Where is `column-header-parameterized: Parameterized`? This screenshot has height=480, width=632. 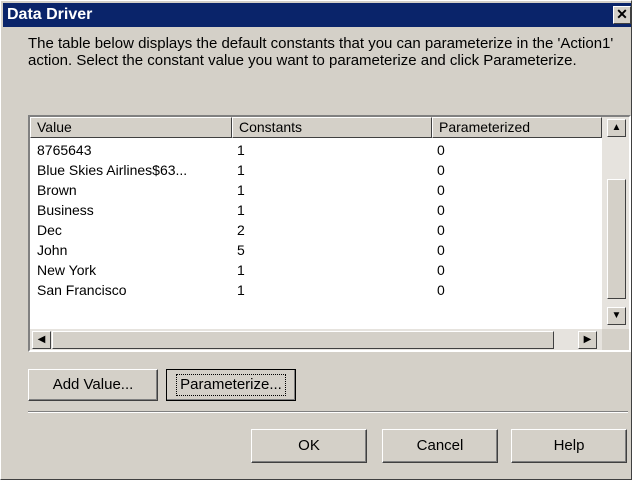
column-header-parameterized: Parameterized is located at coordinates (517, 127).